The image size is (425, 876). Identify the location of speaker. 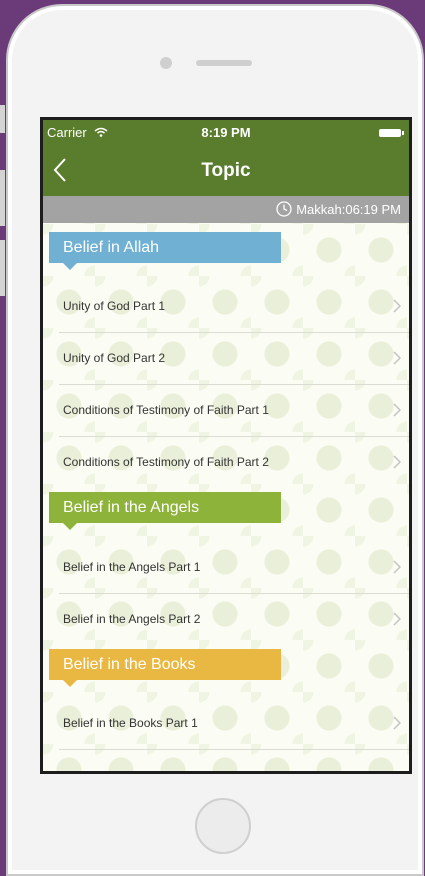
(224, 63).